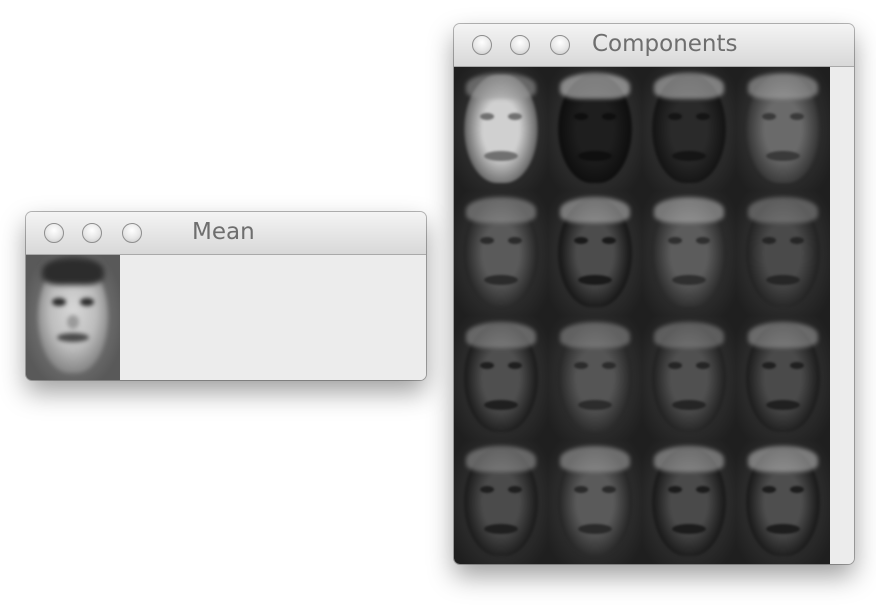 The width and height of the screenshot is (876, 606). What do you see at coordinates (73, 317) in the screenshot?
I see `mean-face-image` at bounding box center [73, 317].